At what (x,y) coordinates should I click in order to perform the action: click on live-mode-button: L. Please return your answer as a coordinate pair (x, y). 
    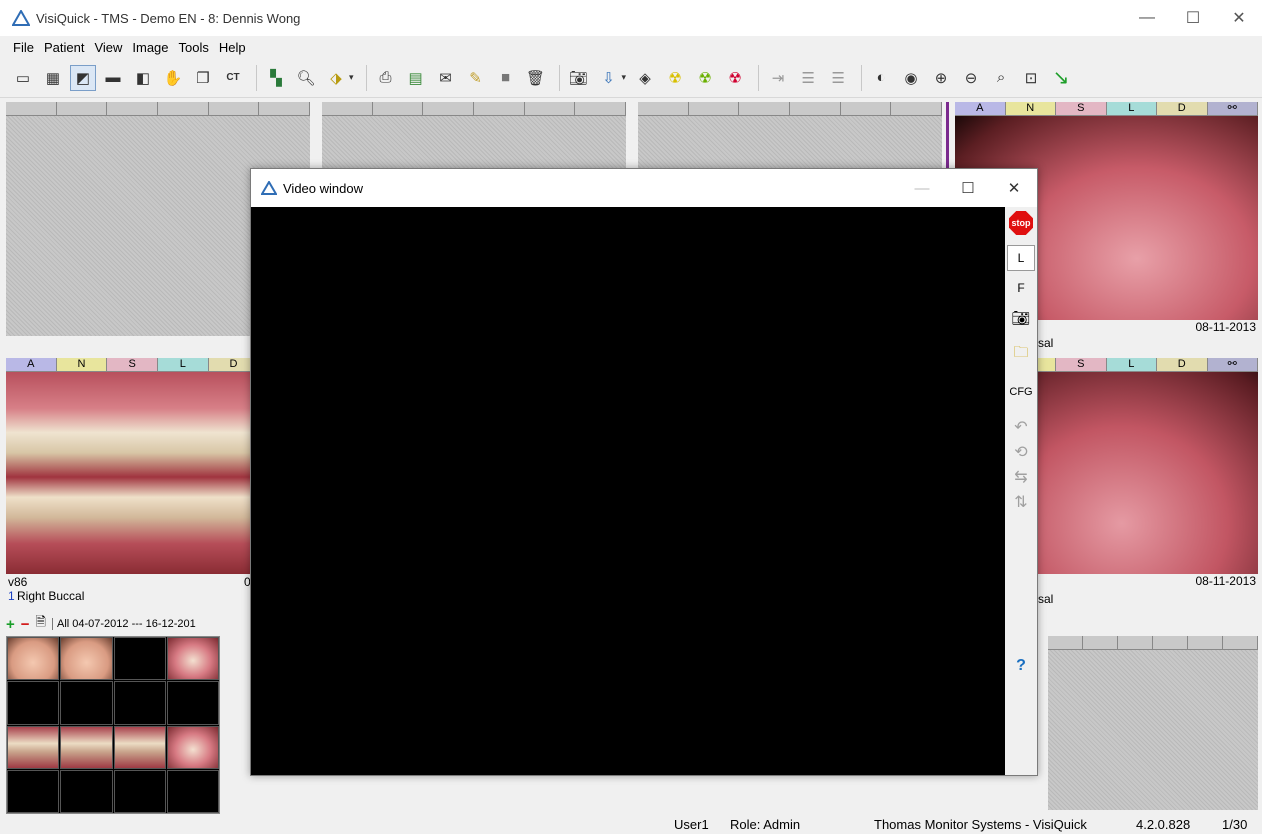
    Looking at the image, I should click on (1021, 258).